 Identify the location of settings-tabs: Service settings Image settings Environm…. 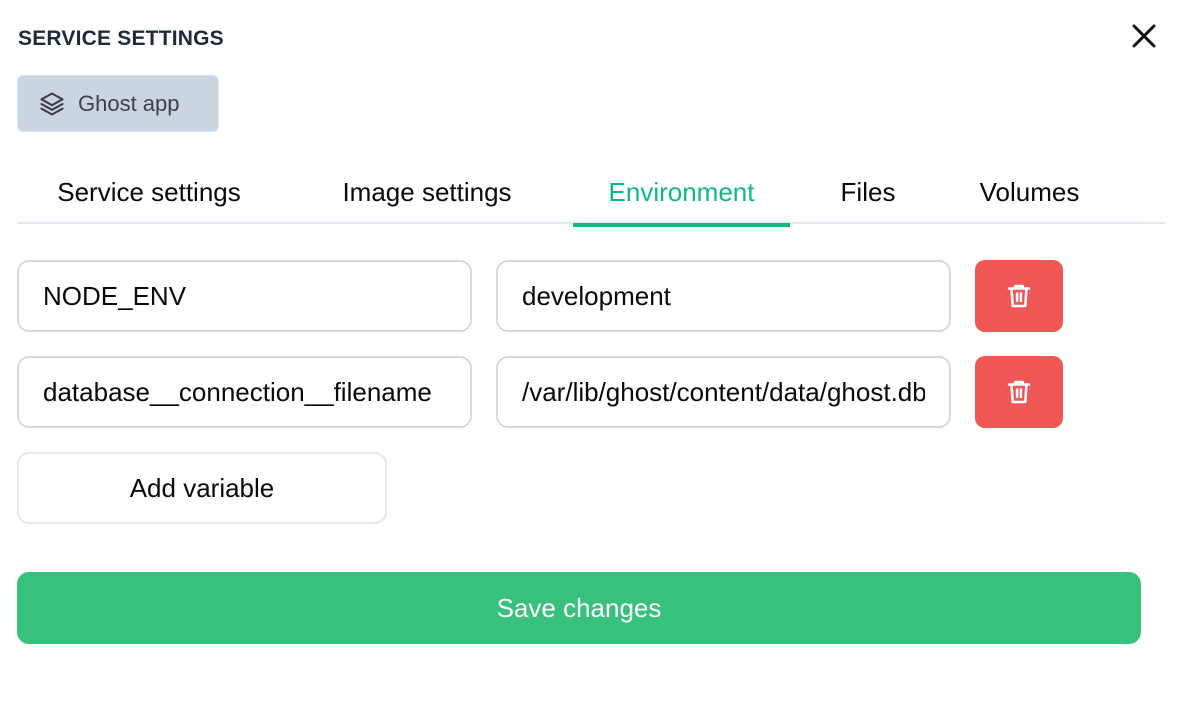
(591, 193).